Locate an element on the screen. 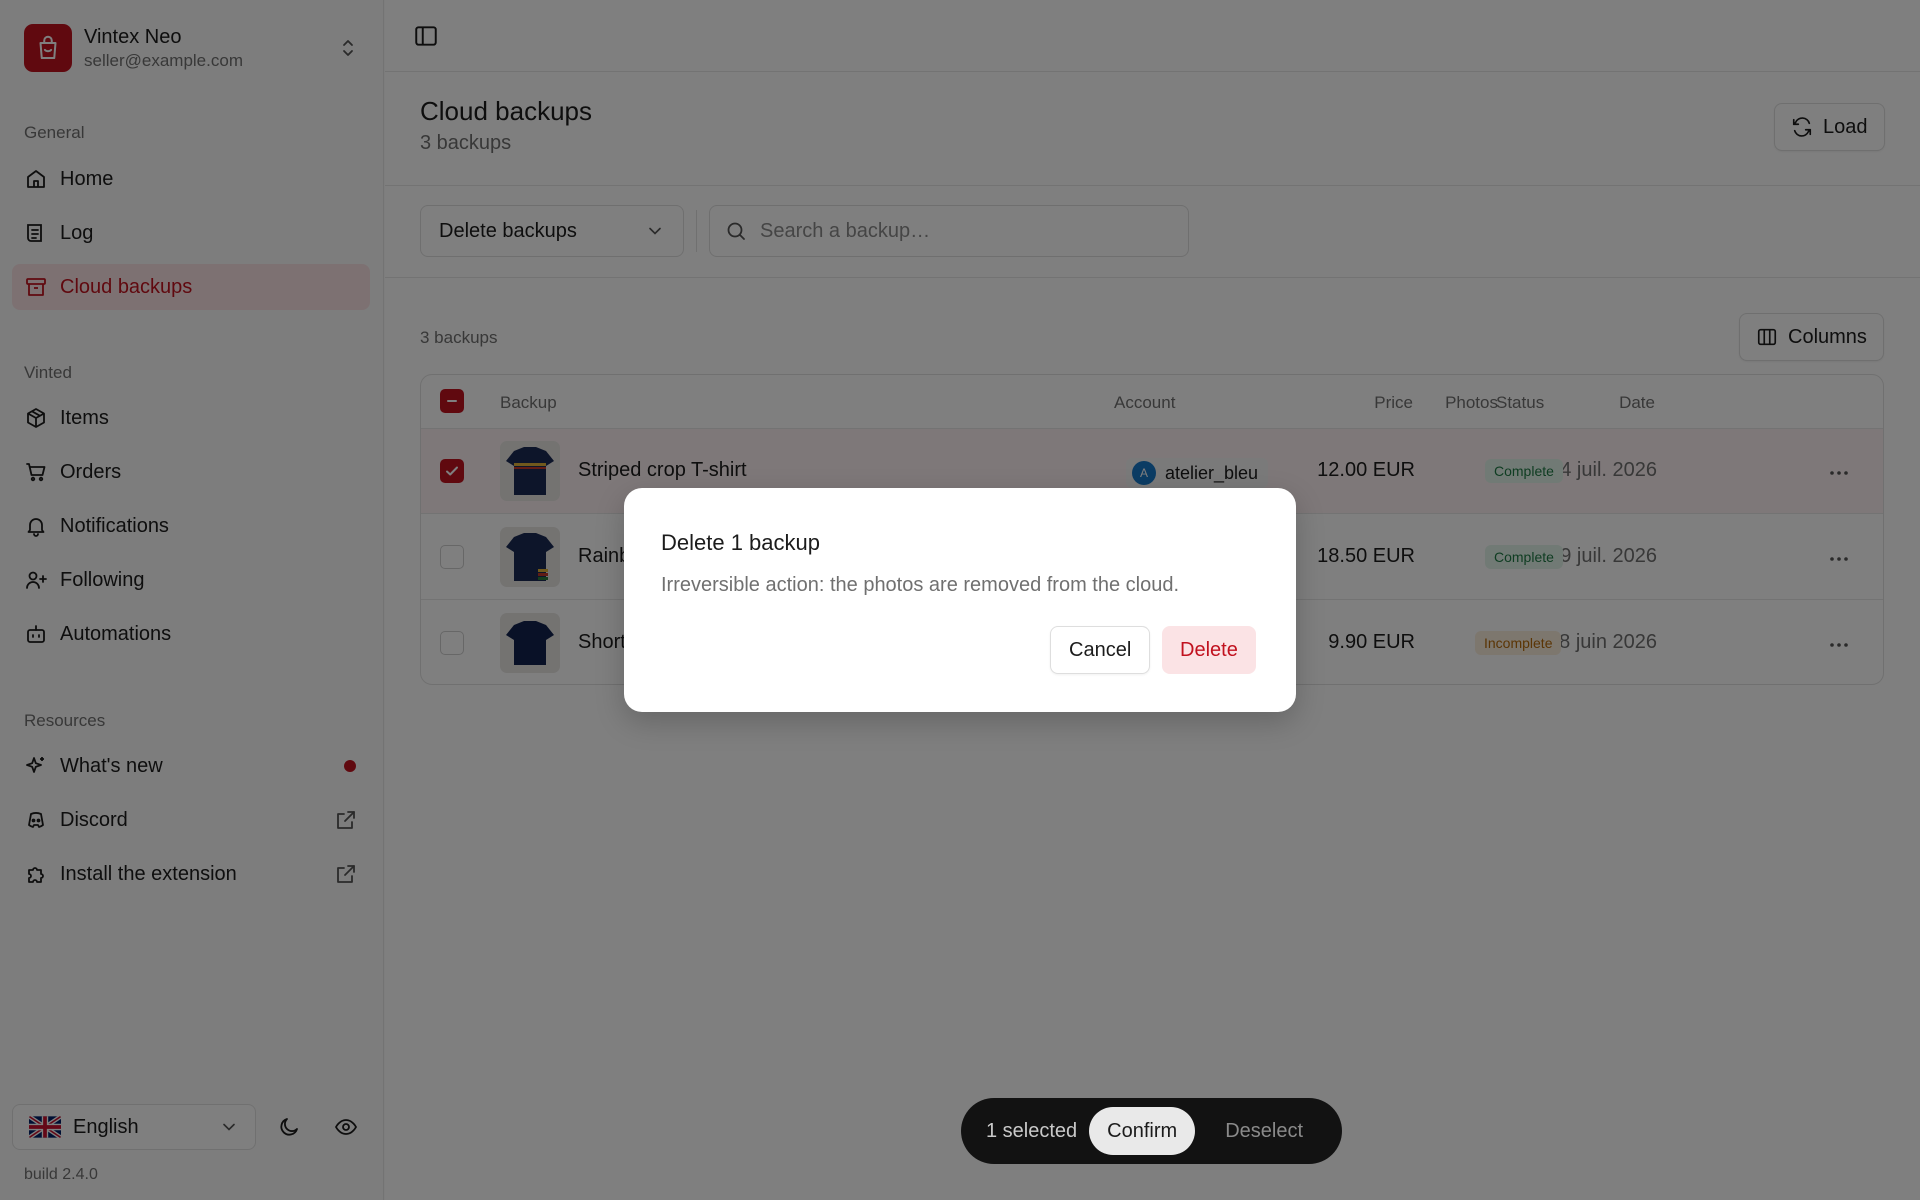 The width and height of the screenshot is (1920, 1200). deselect-button: Deselect is located at coordinates (1264, 1131).